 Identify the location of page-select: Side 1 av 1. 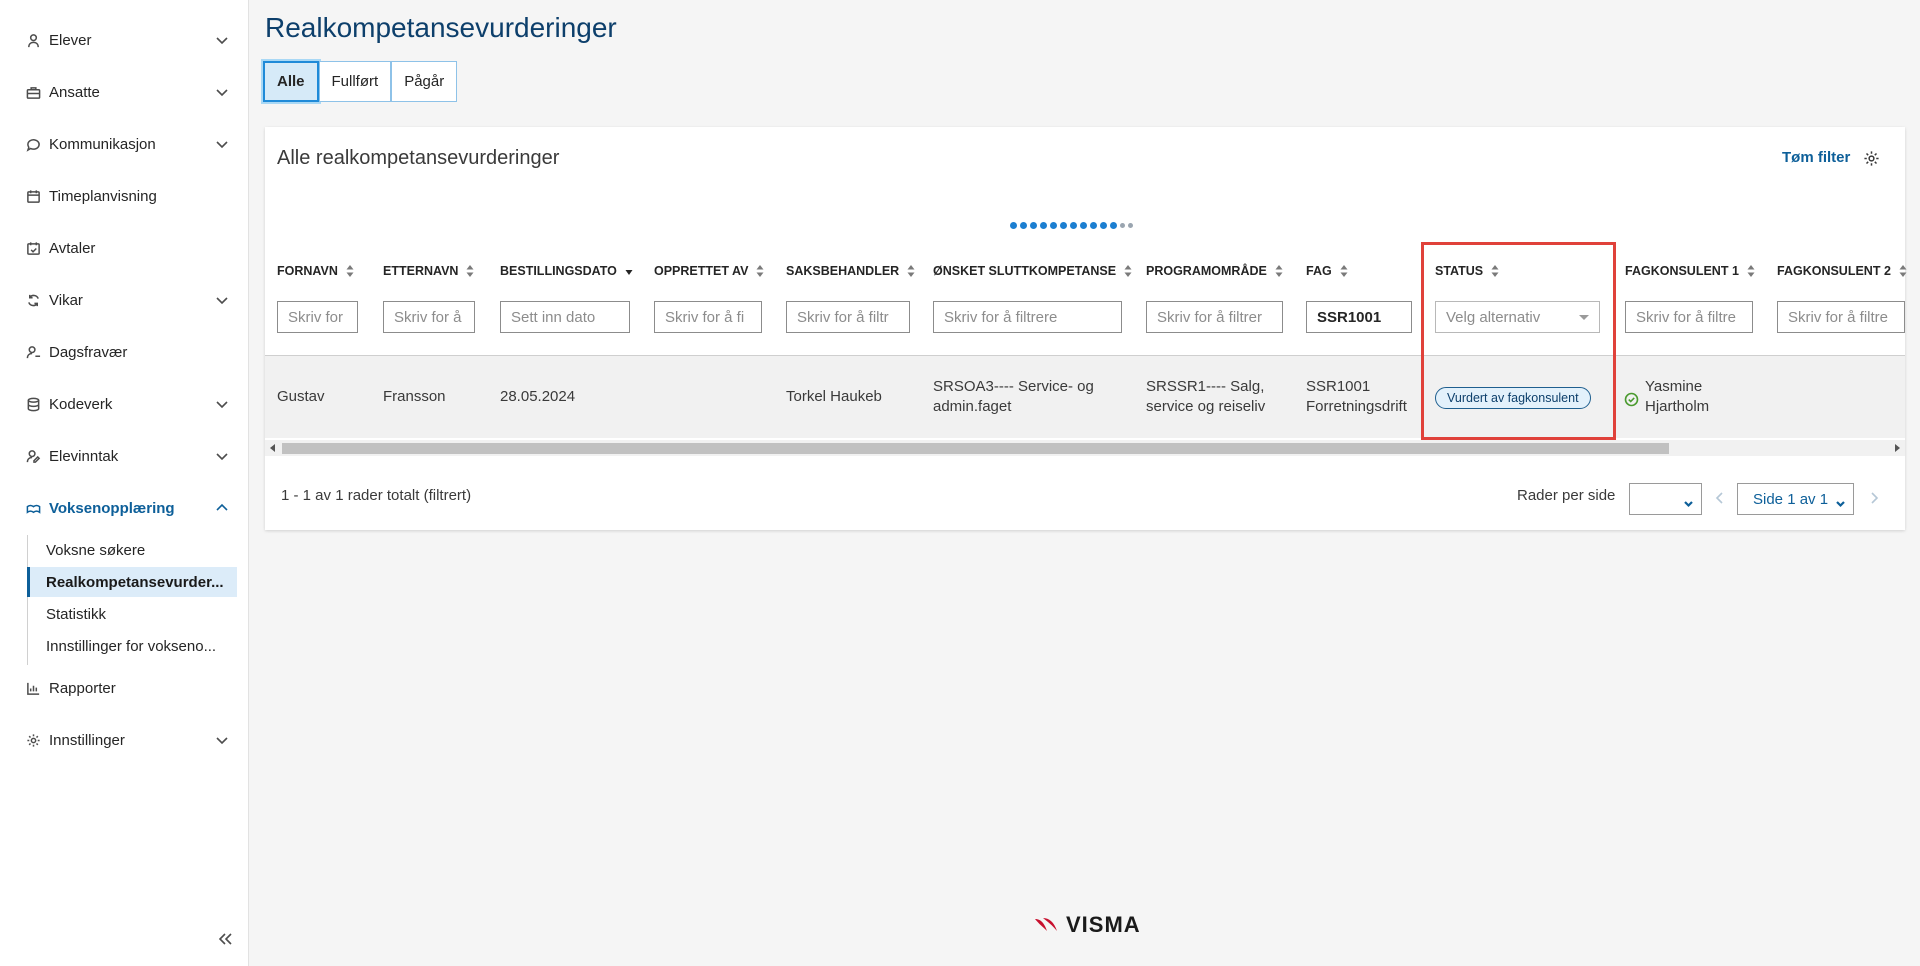
(1795, 499).